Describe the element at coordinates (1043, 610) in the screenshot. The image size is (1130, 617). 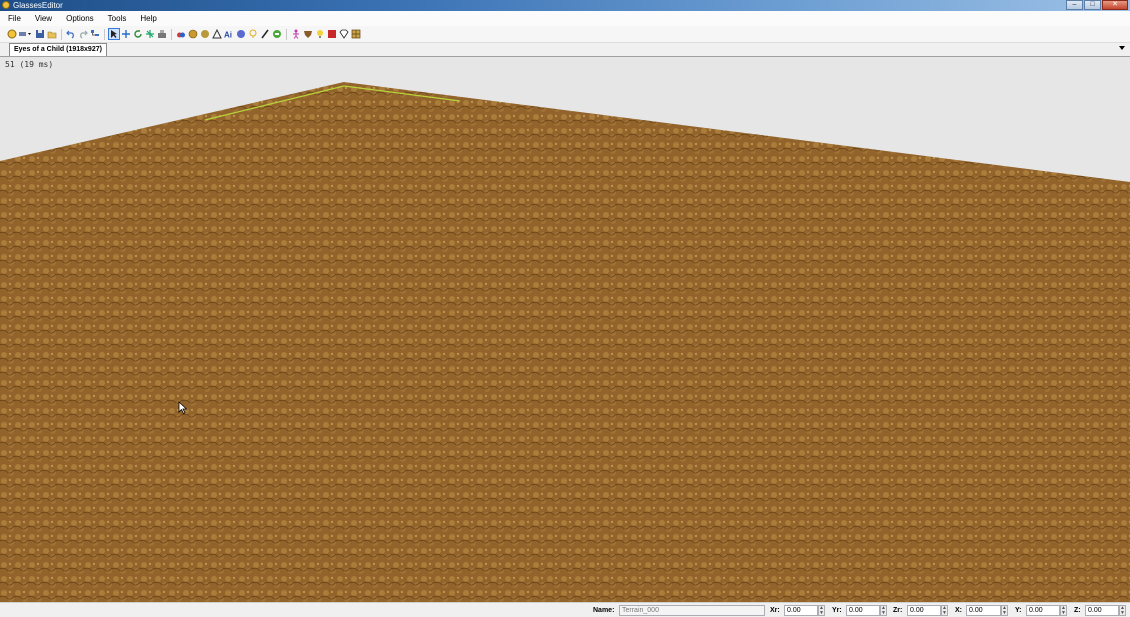
I see `y-field: 0.00` at that location.